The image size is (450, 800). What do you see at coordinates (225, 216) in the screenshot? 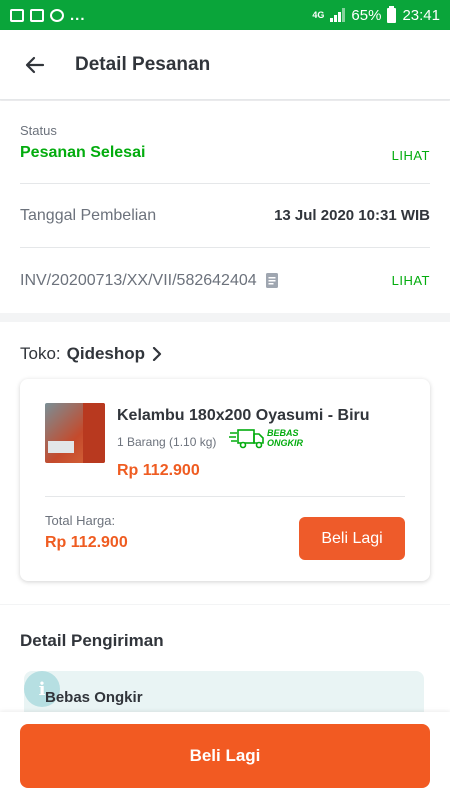
I see `purchase-date-row: Tanggal Pembelian 13 Jul 2020 10:31 WIB` at bounding box center [225, 216].